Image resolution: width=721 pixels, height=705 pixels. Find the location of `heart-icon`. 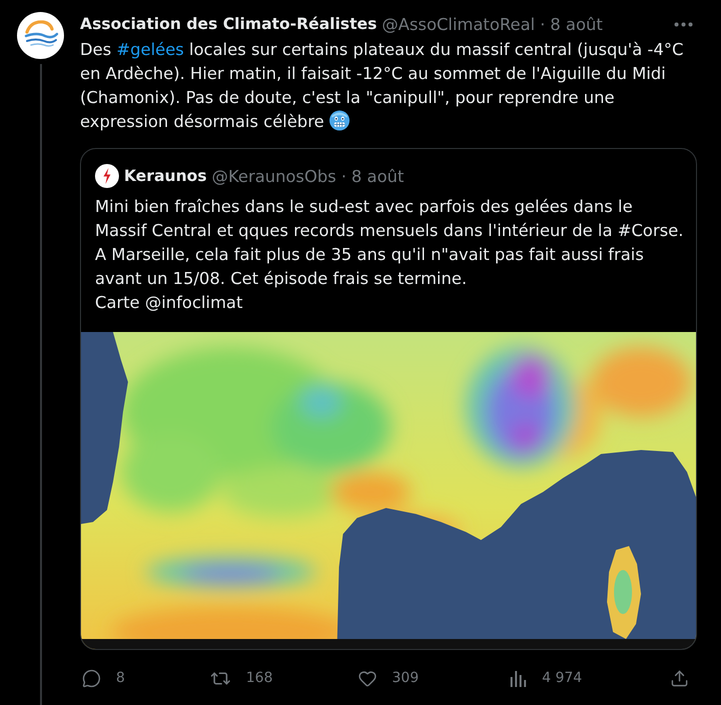

heart-icon is located at coordinates (367, 678).